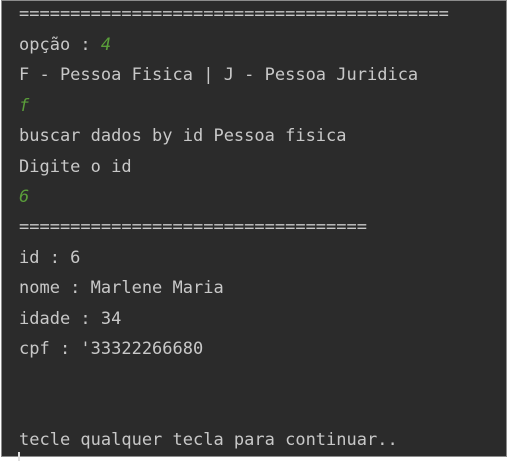 The width and height of the screenshot is (510, 462). I want to click on result-cpf: cpf : '33322266680, so click(111, 349).